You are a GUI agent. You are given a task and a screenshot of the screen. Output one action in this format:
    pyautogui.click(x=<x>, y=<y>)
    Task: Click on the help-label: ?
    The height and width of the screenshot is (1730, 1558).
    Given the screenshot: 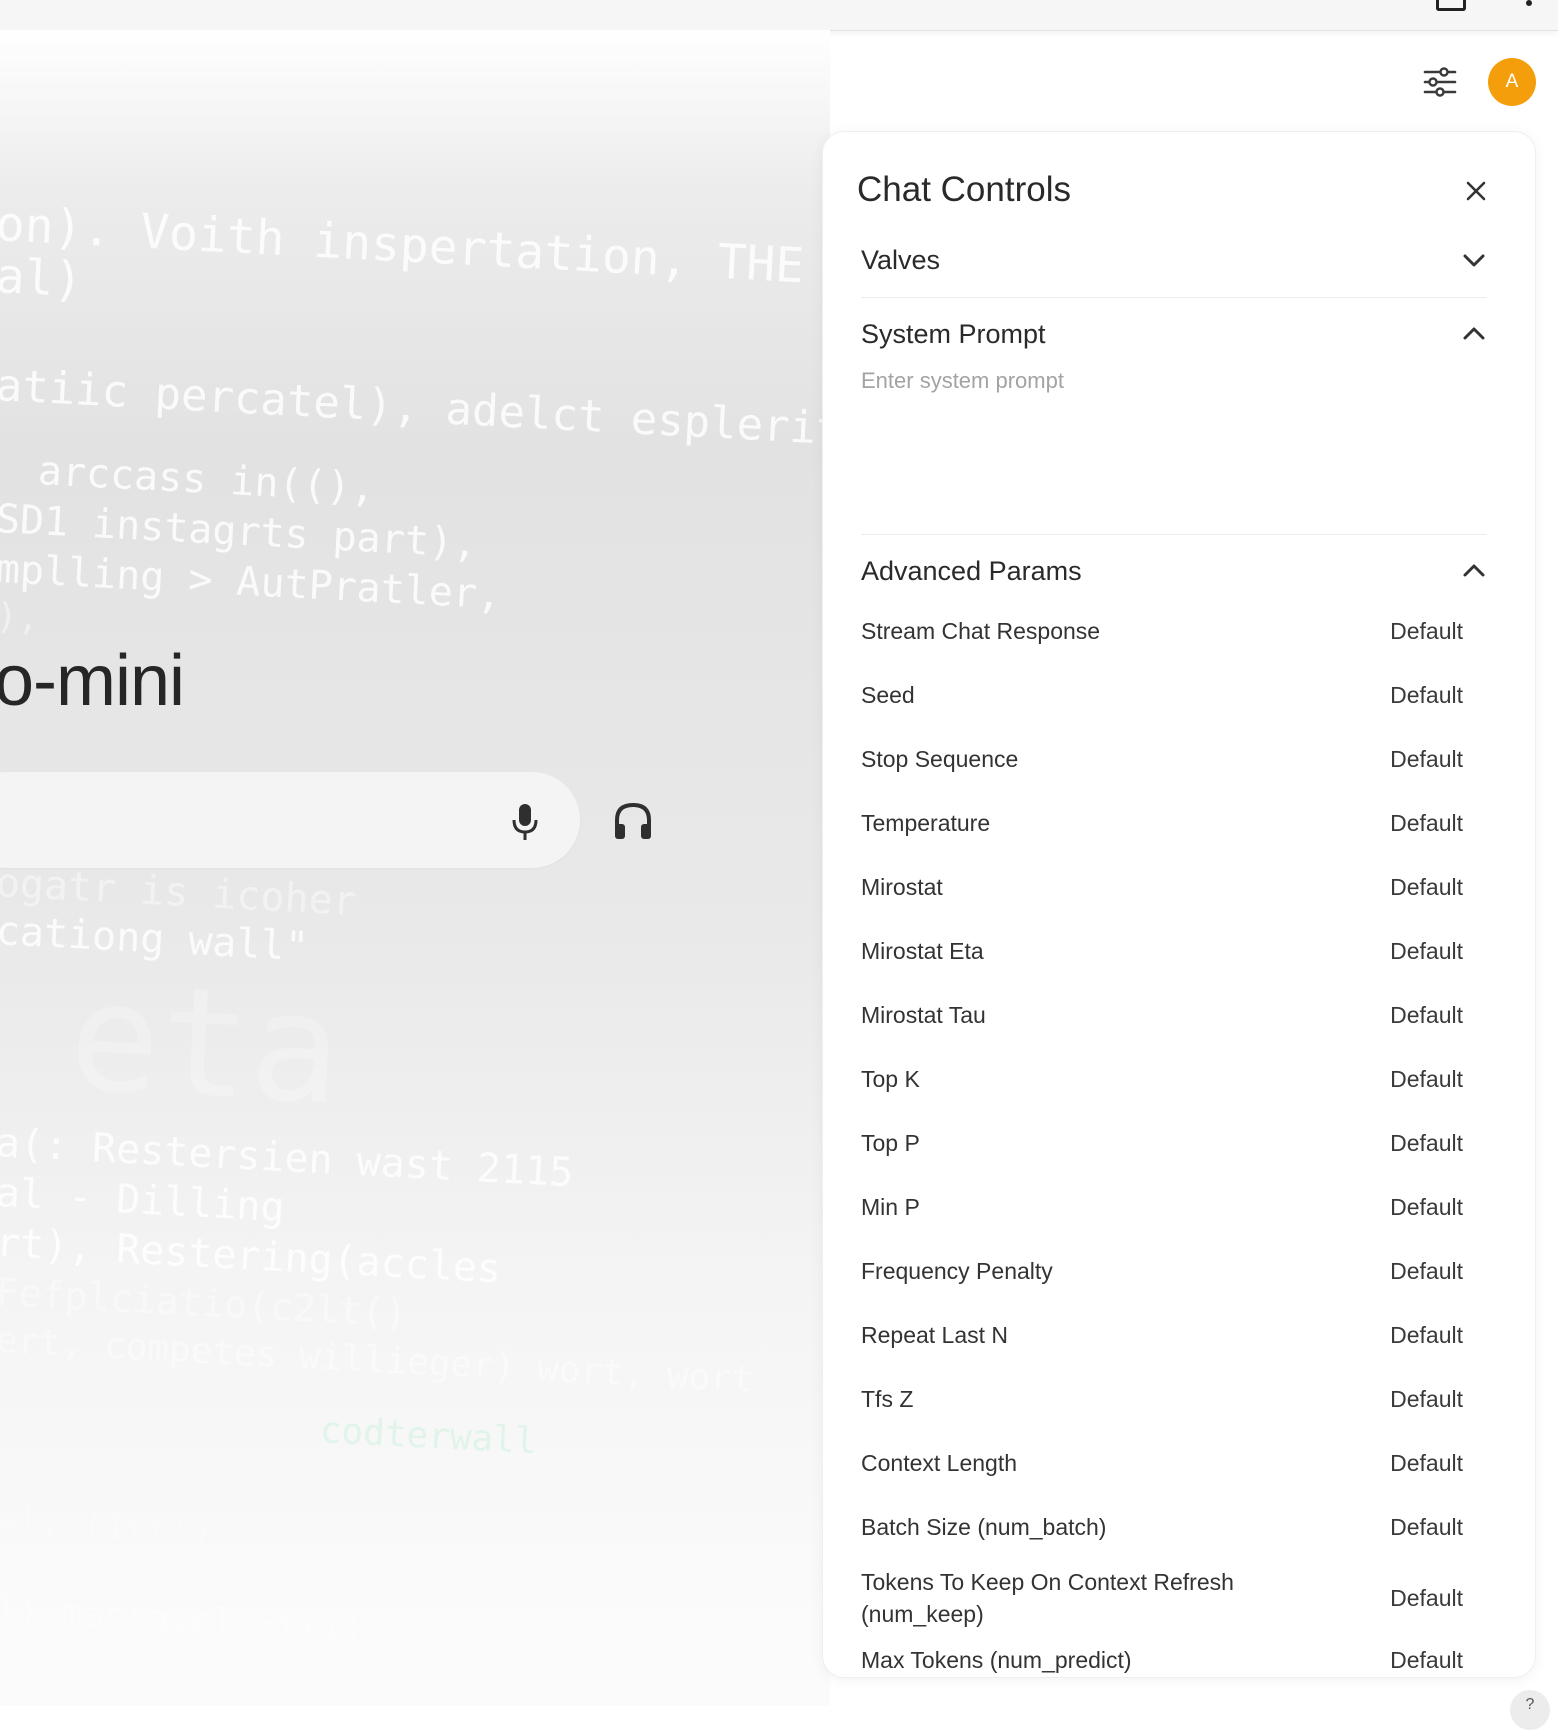 What is the action you would take?
    pyautogui.click(x=1530, y=1704)
    